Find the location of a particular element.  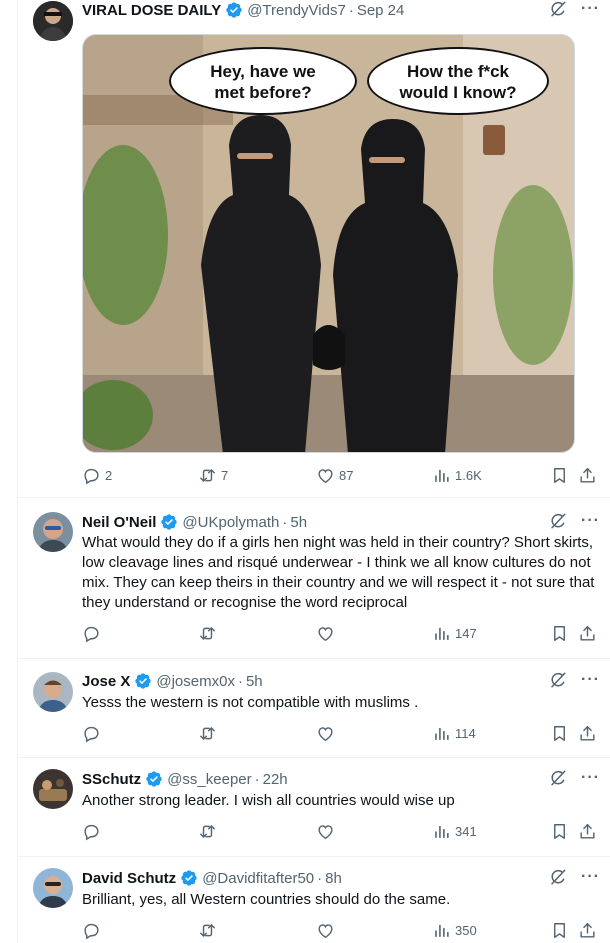

tweet-header: Neil O'Neil @UKpolymath · 5h is located at coordinates (194, 522).